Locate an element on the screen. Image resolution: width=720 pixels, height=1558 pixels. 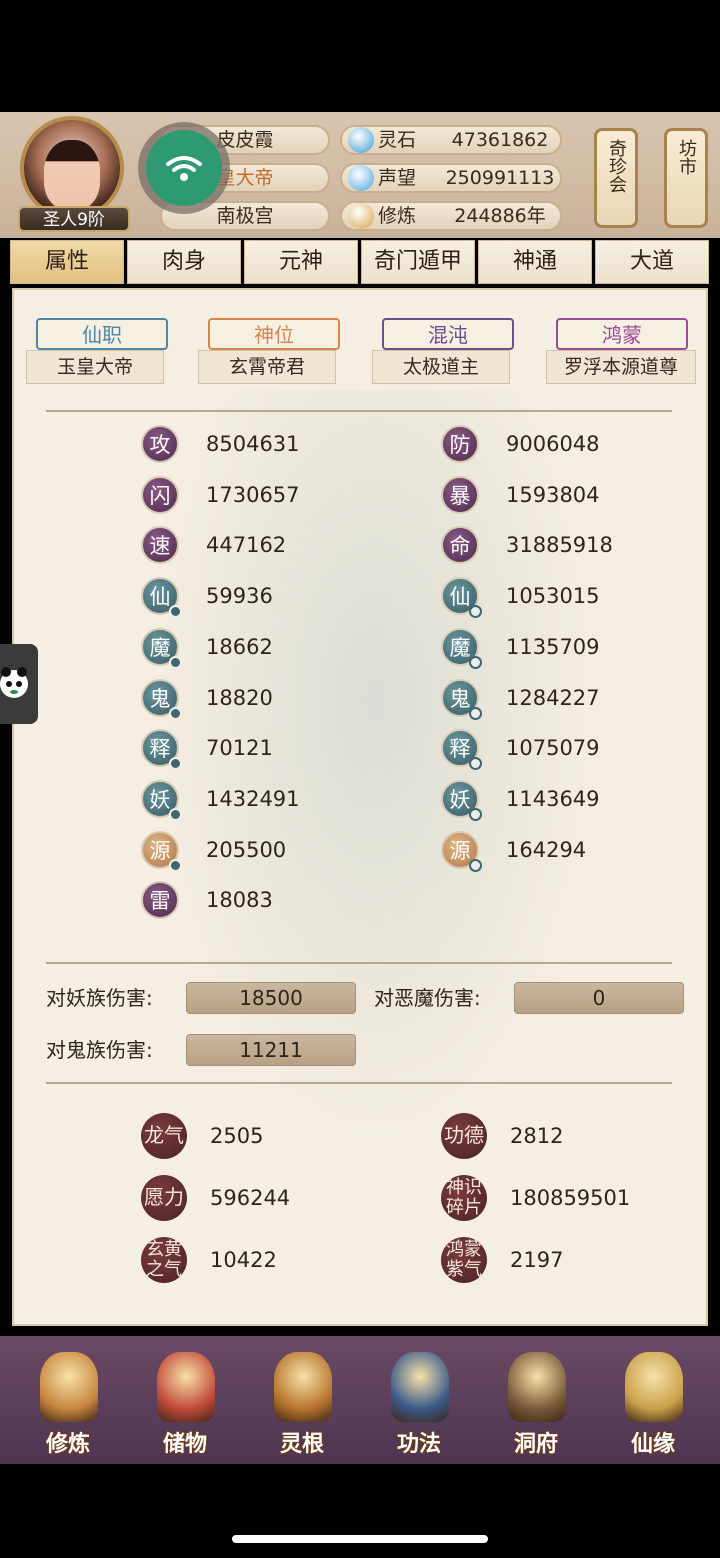
storage-bag-icon is located at coordinates (186, 1387).